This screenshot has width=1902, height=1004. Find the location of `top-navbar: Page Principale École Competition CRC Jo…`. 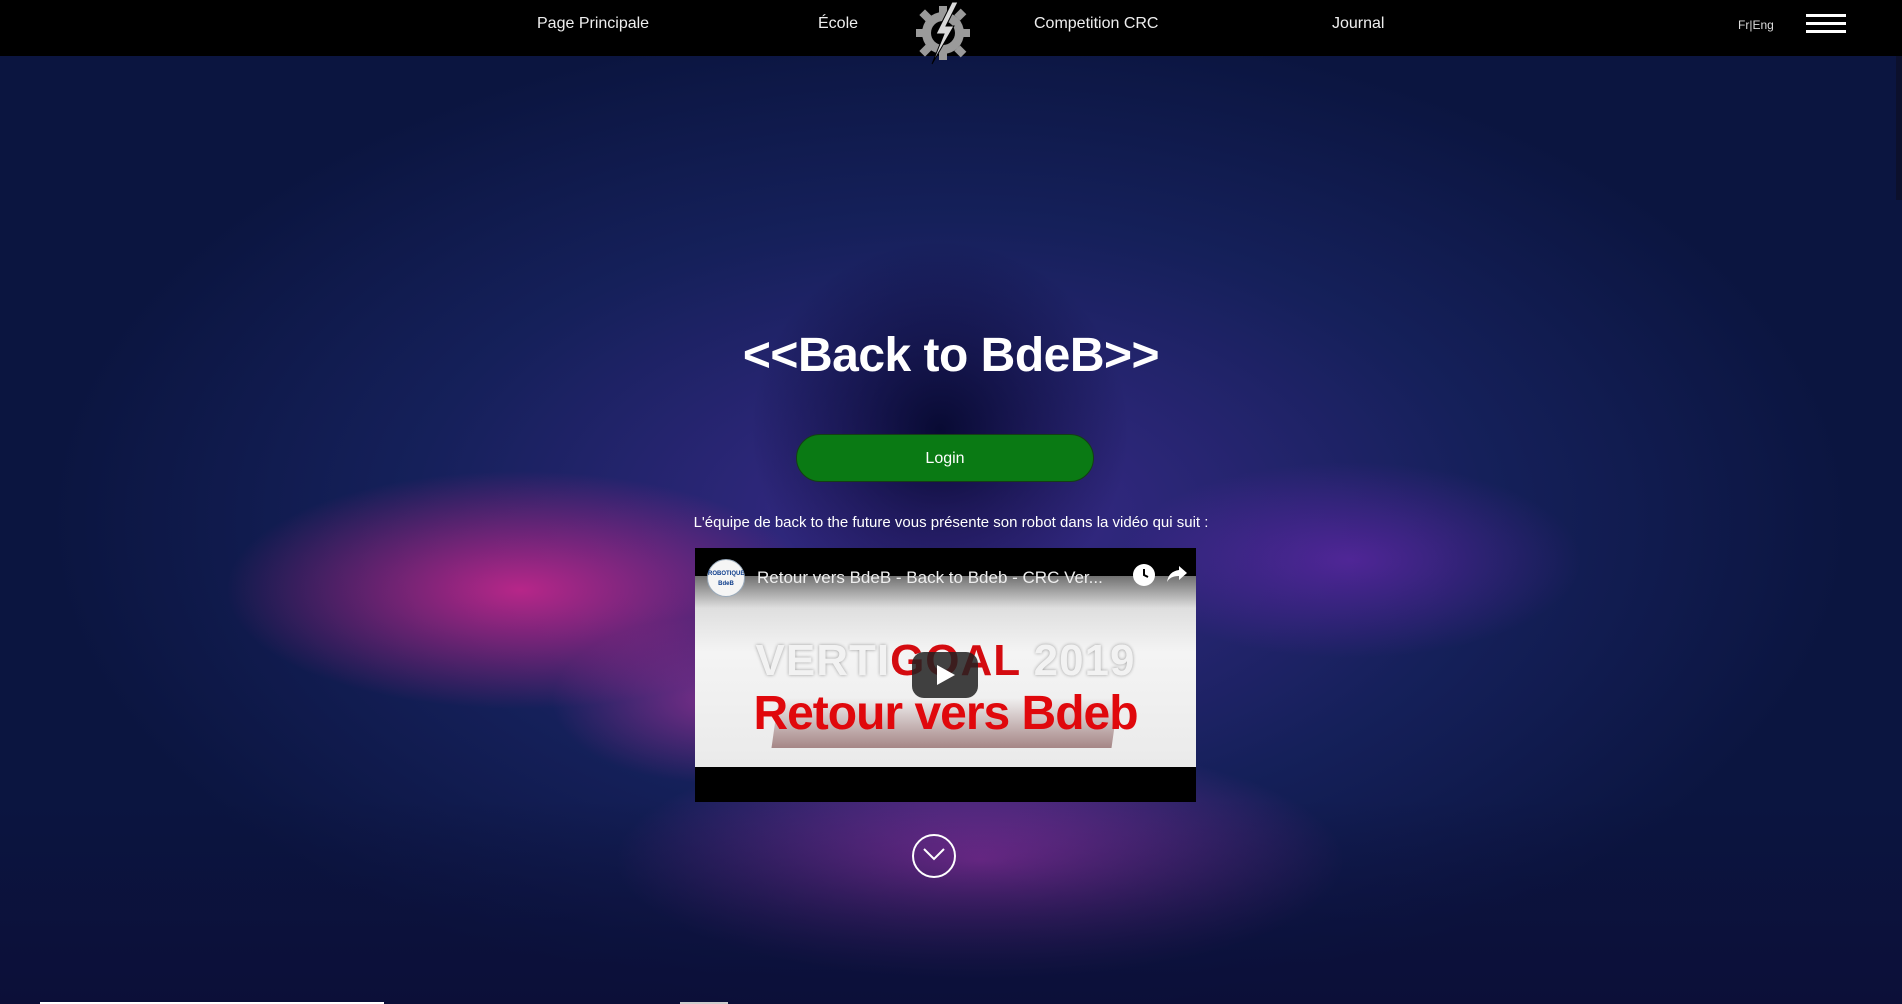

top-navbar: Page Principale École Competition CRC Jo… is located at coordinates (951, 32).